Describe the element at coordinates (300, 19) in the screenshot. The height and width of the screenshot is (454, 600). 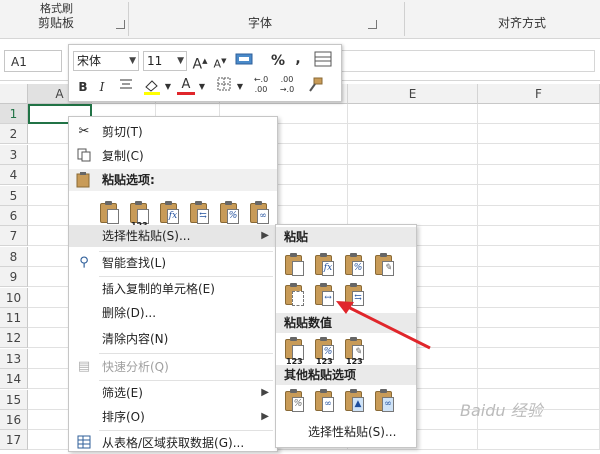
I see `ribbon: 格式刷 剪贴板 字体 对齐方式` at that location.